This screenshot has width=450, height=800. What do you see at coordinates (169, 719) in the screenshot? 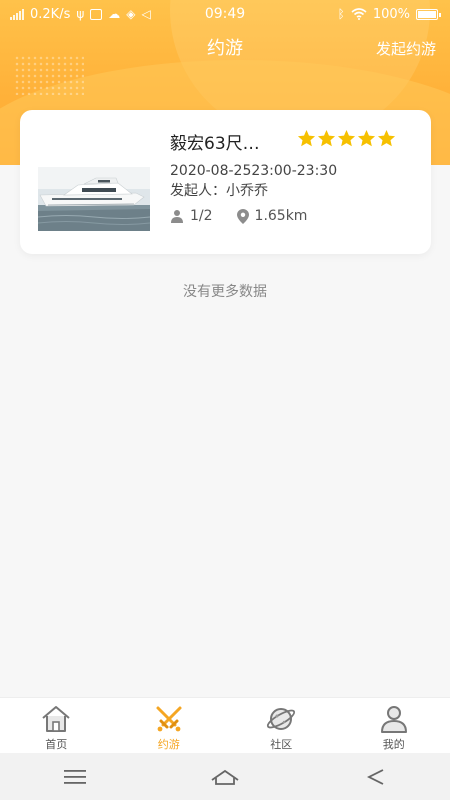
I see `swords-icon` at bounding box center [169, 719].